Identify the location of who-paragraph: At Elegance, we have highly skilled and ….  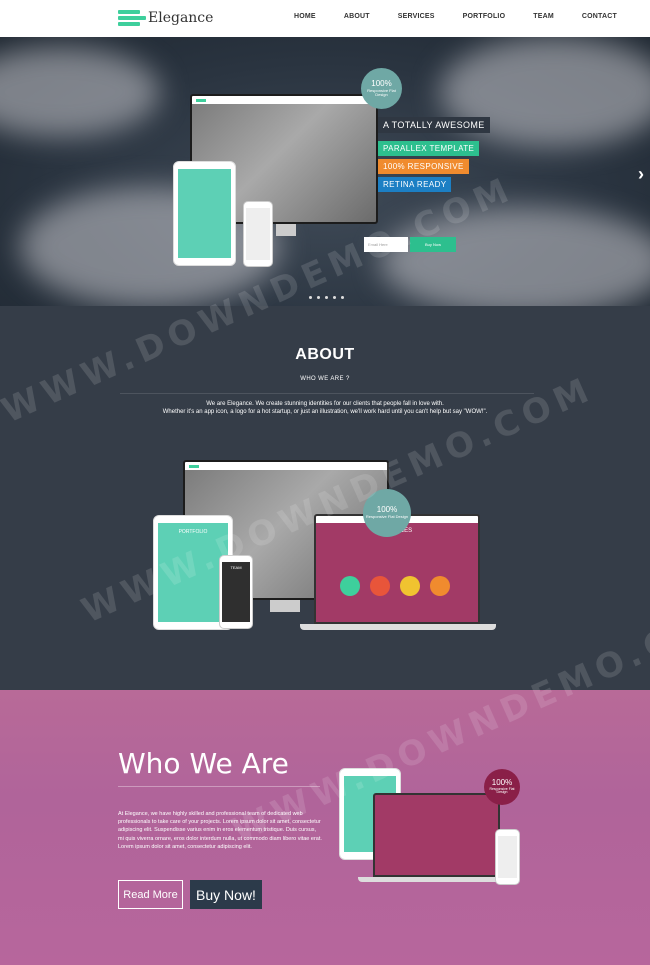
(220, 830).